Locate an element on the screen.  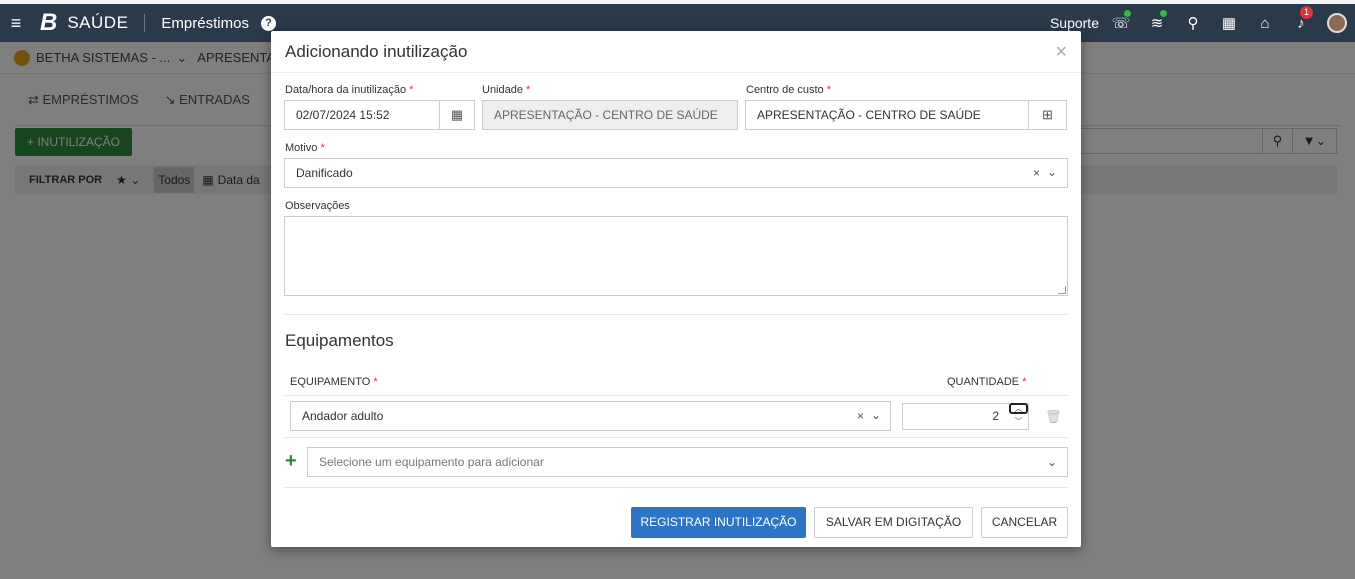
table-header-divider is located at coordinates (676, 395).